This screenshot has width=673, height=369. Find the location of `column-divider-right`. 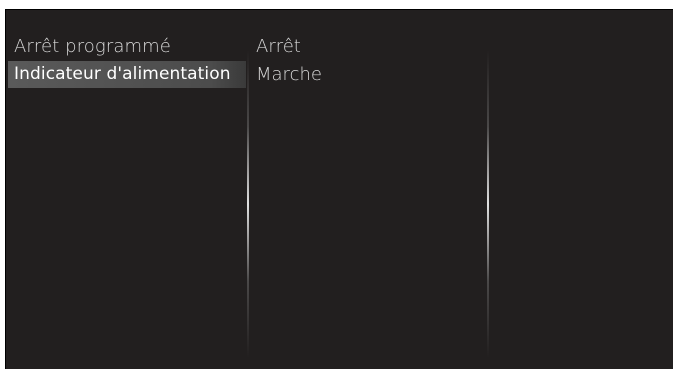

column-divider-right is located at coordinates (488, 204).